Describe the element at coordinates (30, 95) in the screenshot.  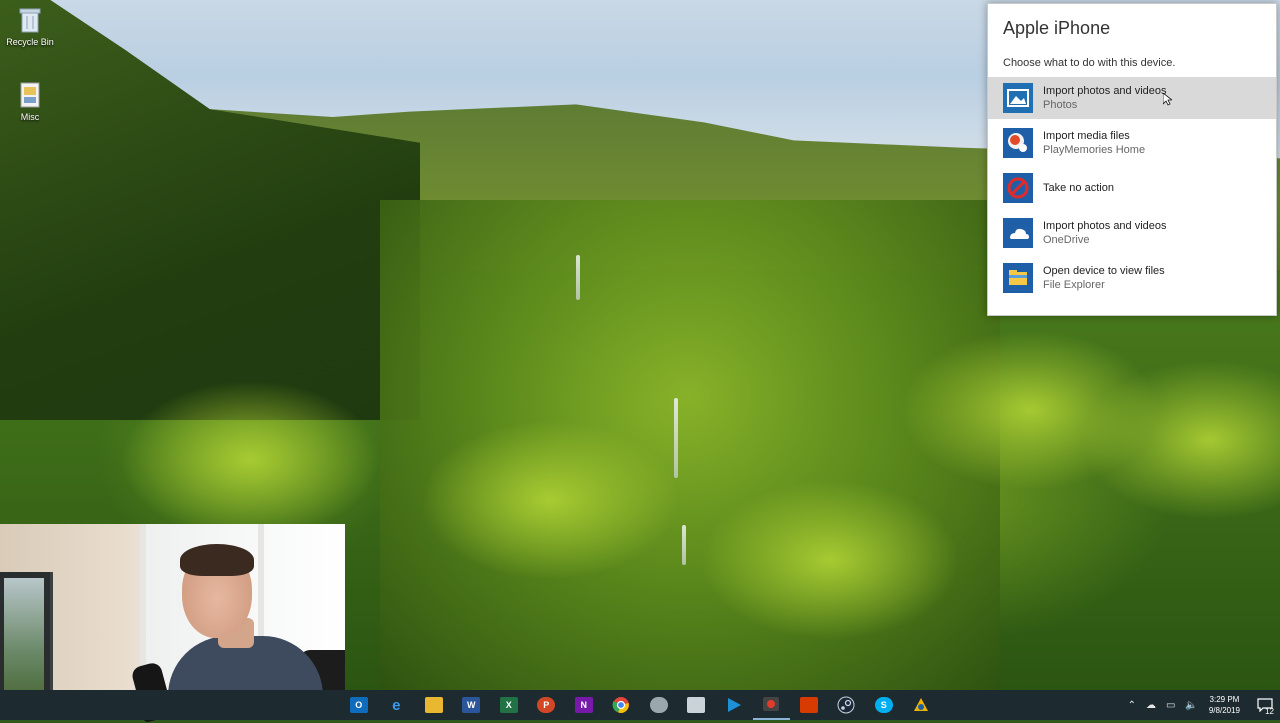
I see `folder-icon` at that location.